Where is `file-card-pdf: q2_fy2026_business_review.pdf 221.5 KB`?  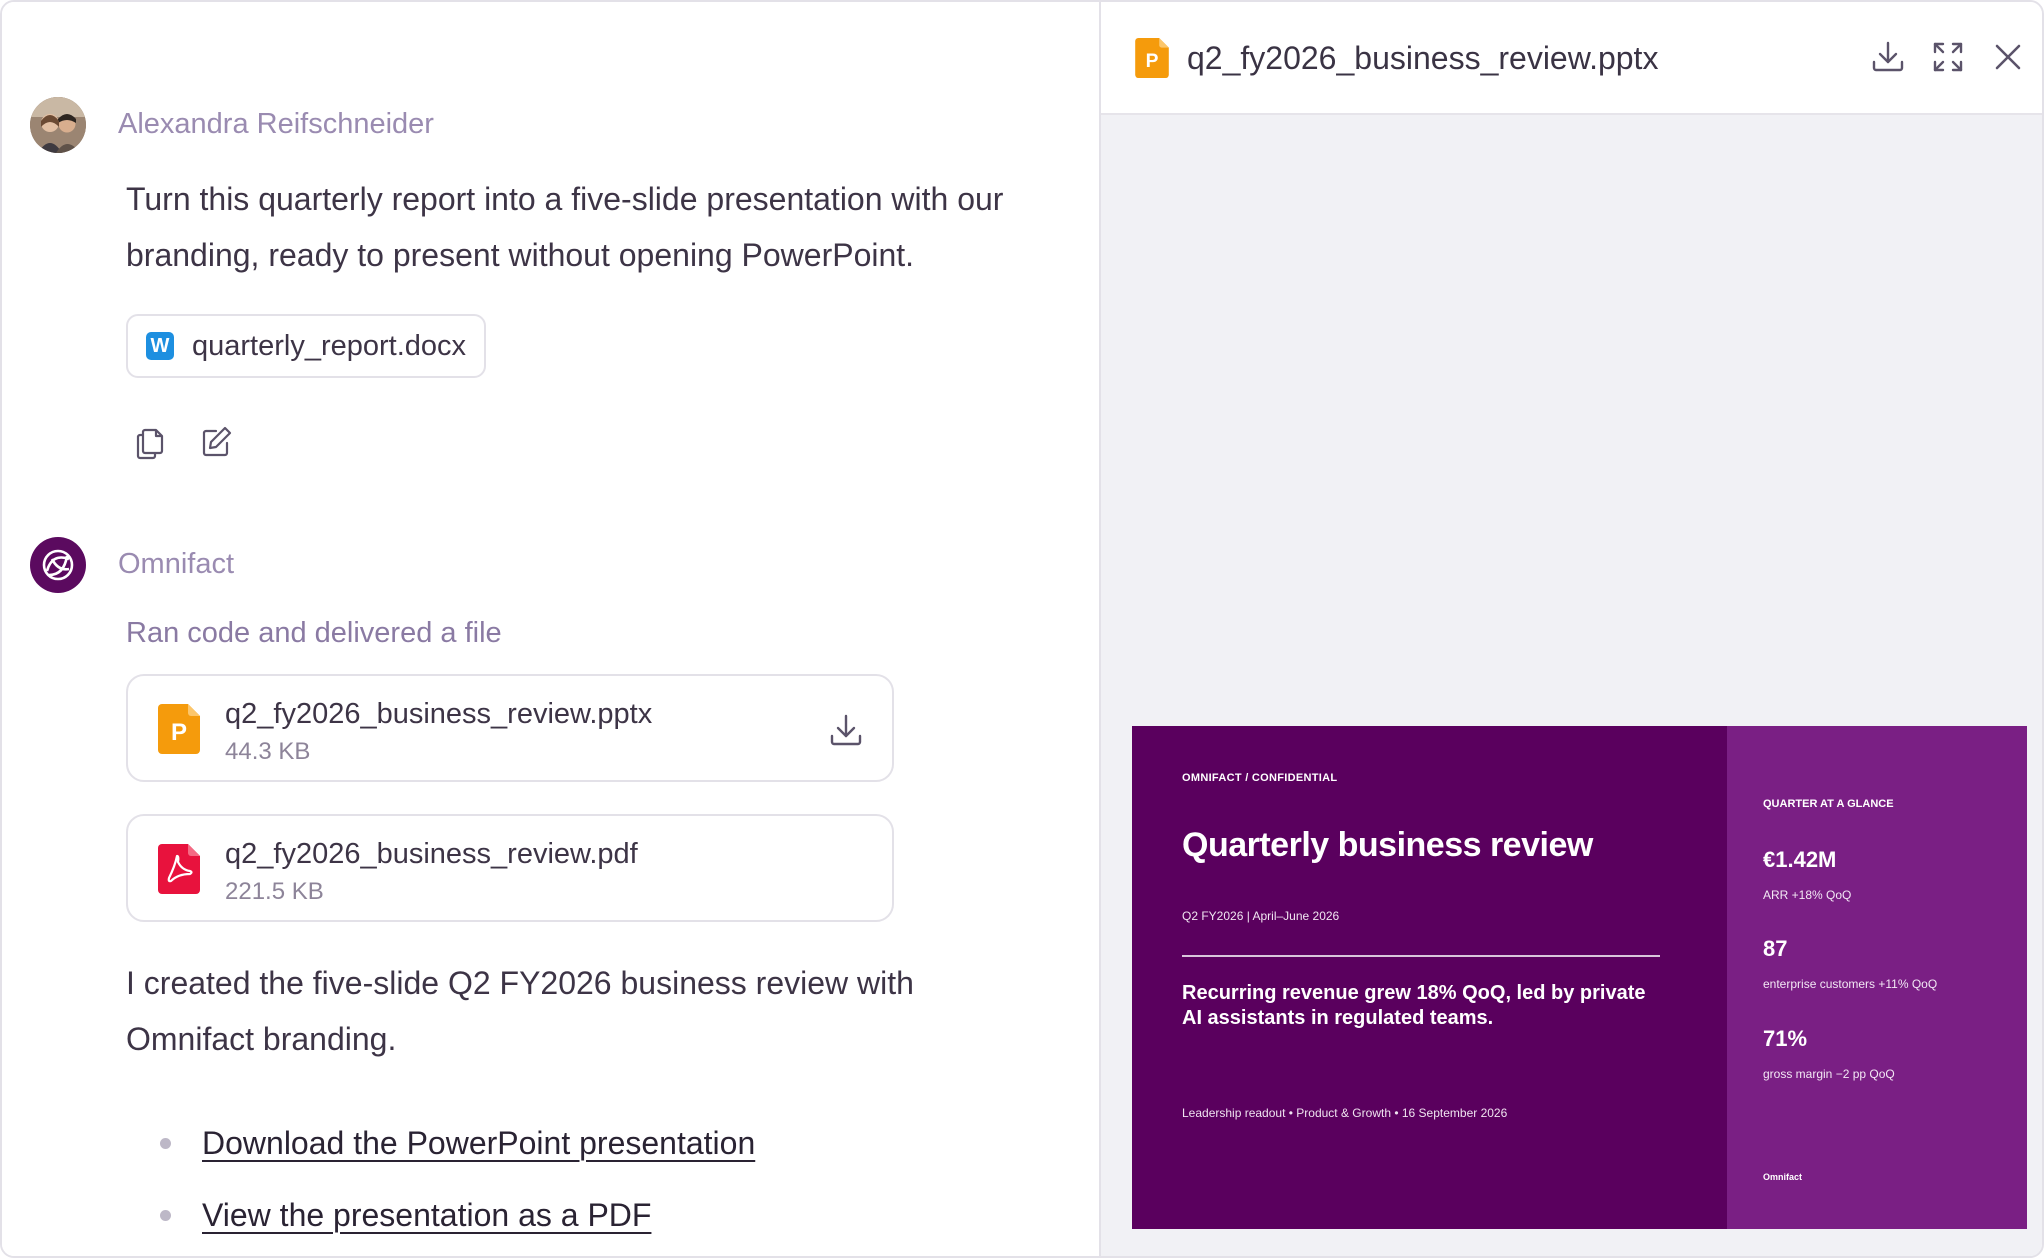
file-card-pdf: q2_fy2026_business_review.pdf 221.5 KB is located at coordinates (510, 868).